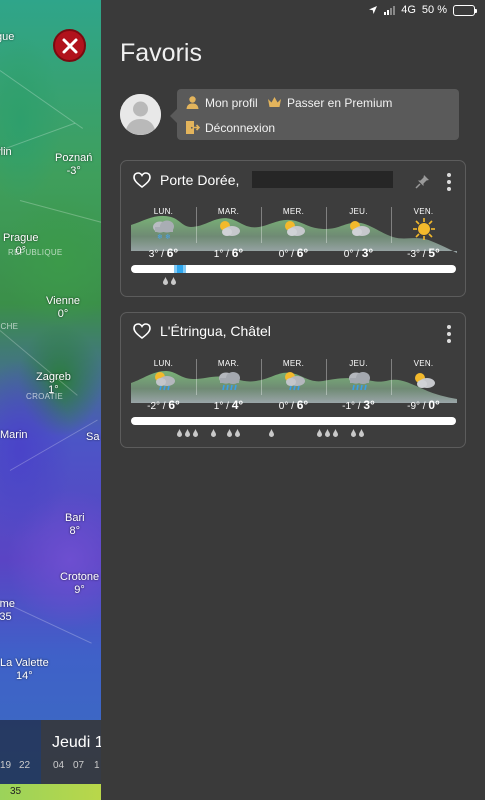 The width and height of the screenshot is (485, 800). I want to click on battery-icon, so click(465, 10).